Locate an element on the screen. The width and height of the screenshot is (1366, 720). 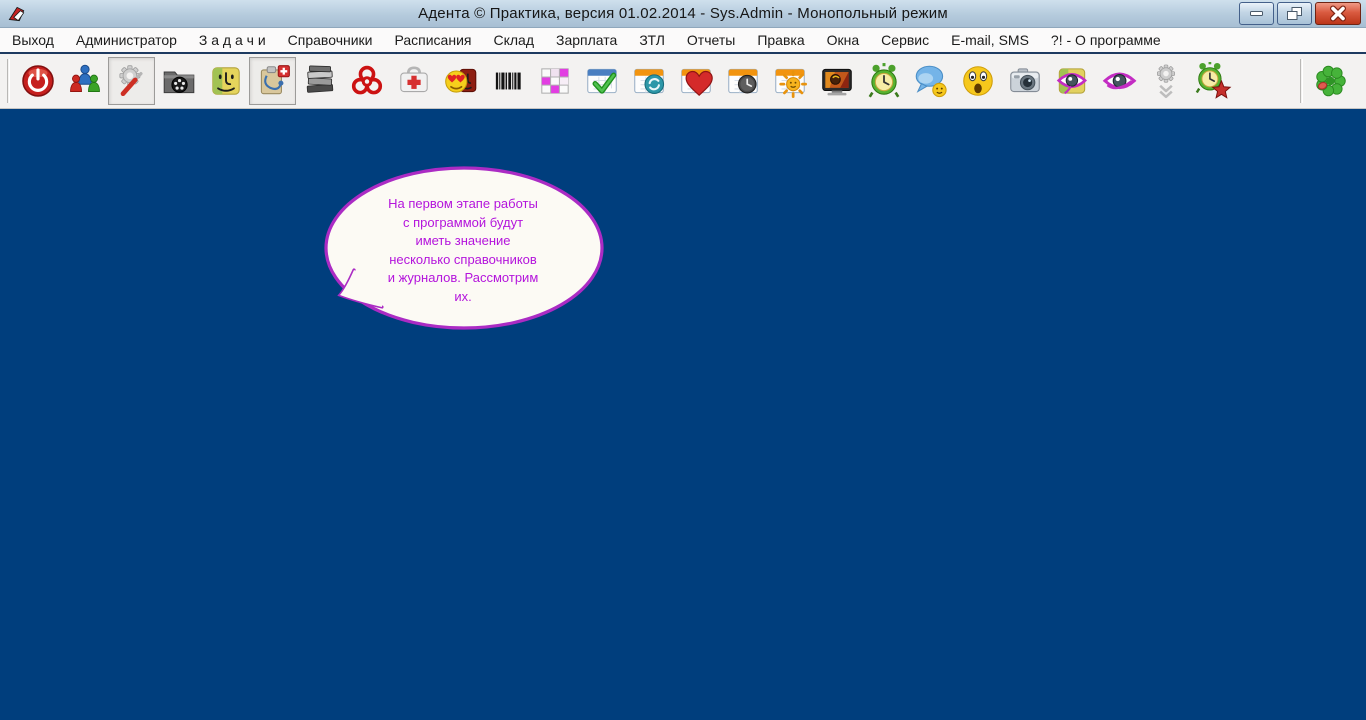
calendar-check-icon is located at coordinates (601, 81).